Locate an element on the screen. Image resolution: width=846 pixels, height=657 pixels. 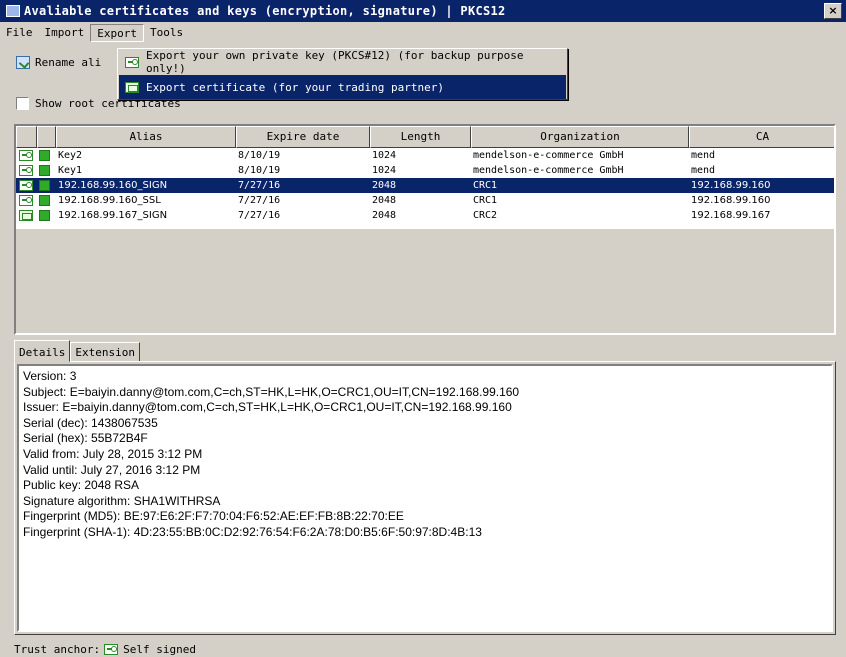
column-header-length: Length is located at coordinates (420, 137).